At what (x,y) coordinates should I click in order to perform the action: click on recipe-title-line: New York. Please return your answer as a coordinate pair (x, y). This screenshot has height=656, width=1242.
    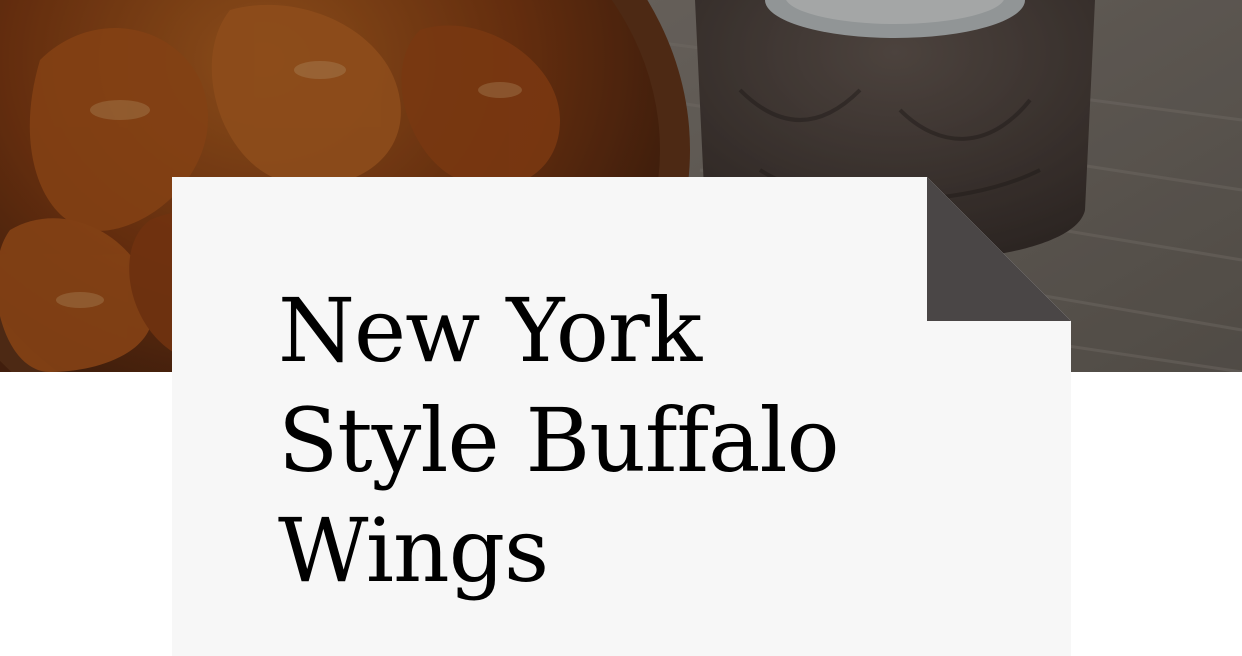
    Looking at the image, I should click on (490, 330).